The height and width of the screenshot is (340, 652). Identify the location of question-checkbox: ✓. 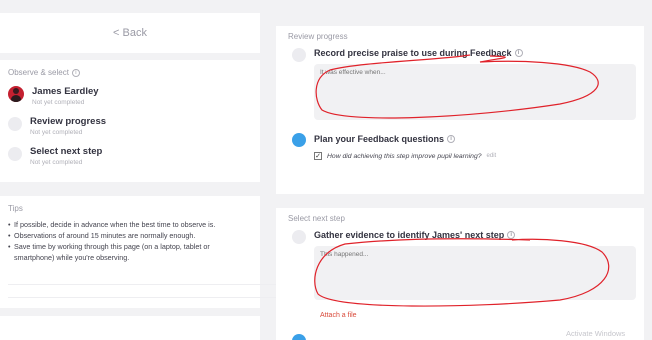
(318, 156).